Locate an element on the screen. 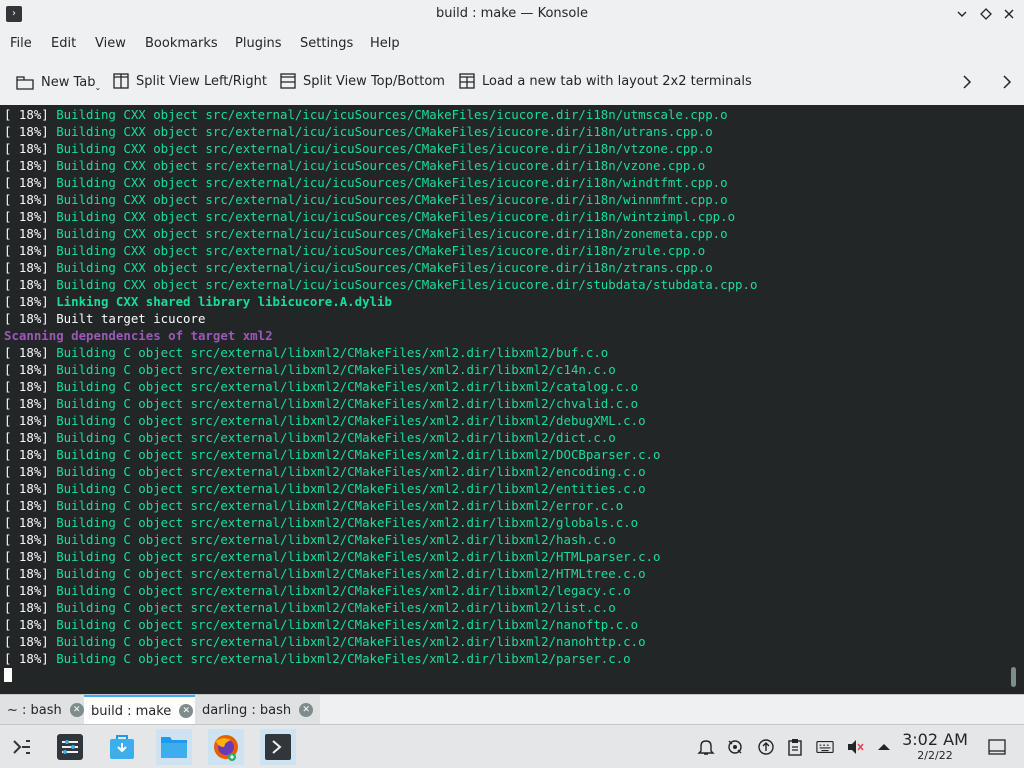 The width and height of the screenshot is (1024, 768). keyboard-layout-tray is located at coordinates (825, 747).